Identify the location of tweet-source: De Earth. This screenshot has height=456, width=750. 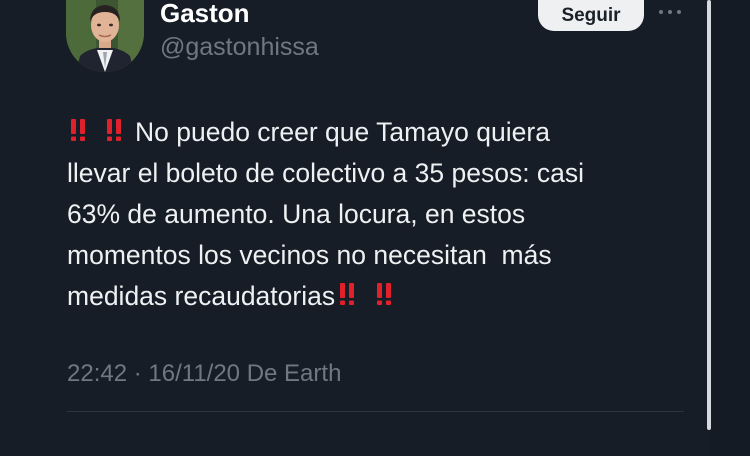
(291, 373).